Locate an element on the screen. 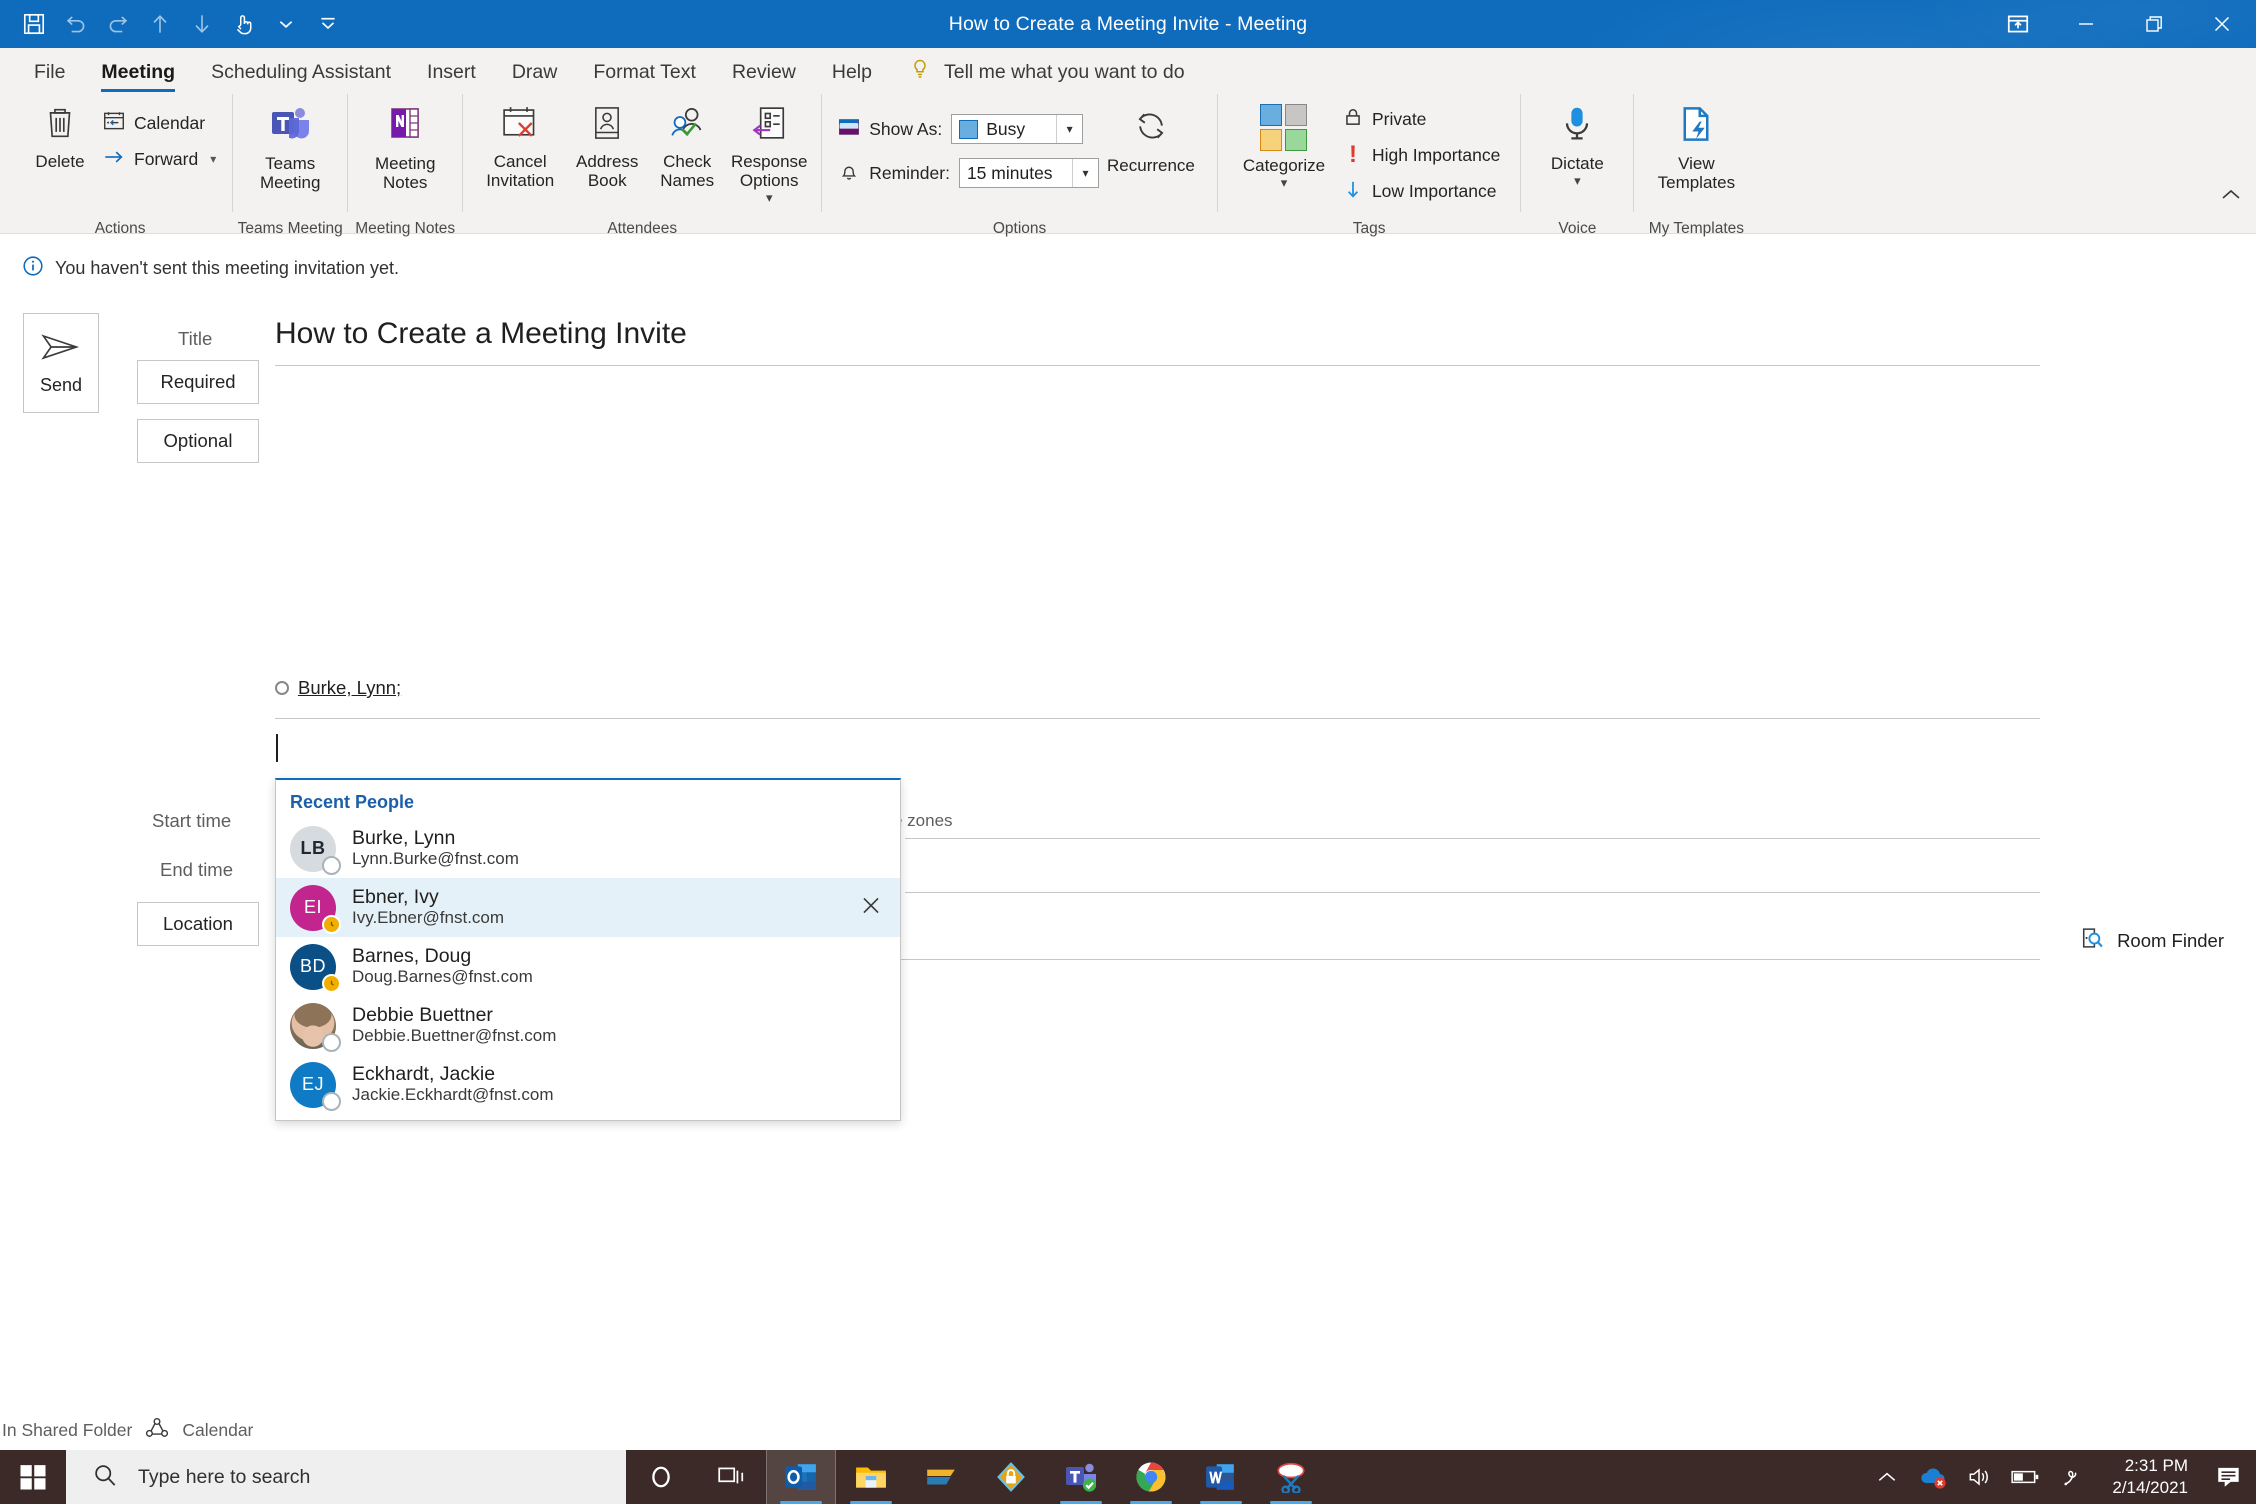 The height and width of the screenshot is (1504, 2256). tab-draw: Draw is located at coordinates (535, 72).